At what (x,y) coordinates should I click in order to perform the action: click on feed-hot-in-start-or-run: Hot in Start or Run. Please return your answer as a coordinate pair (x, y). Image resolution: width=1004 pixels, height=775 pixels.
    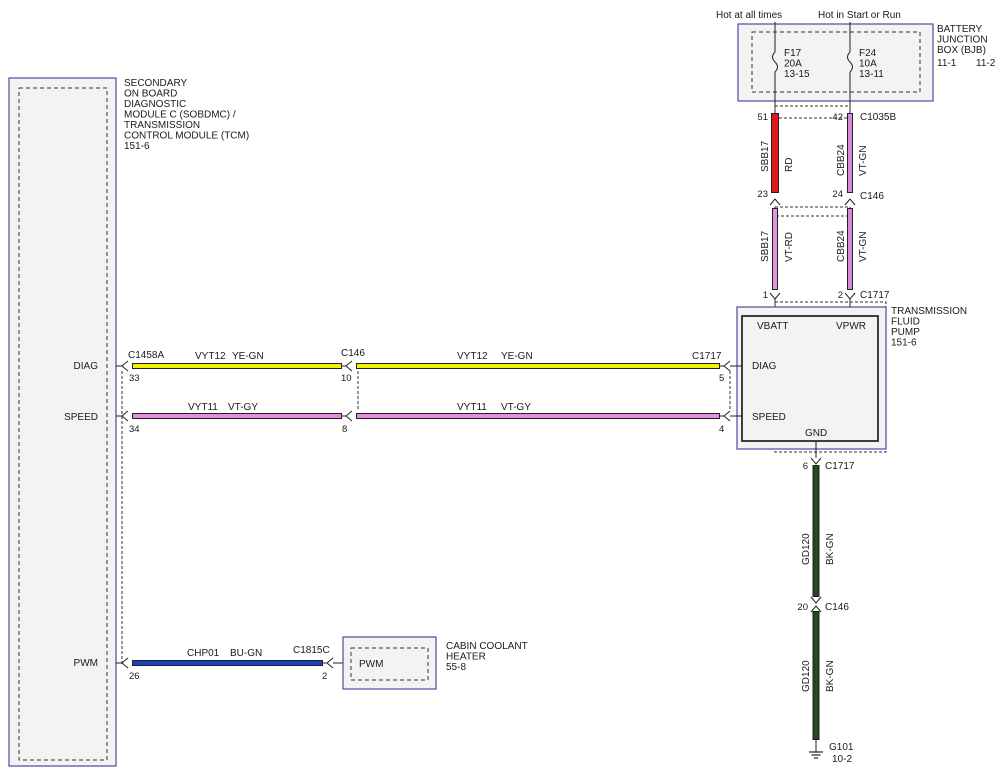
    Looking at the image, I should click on (859, 15).